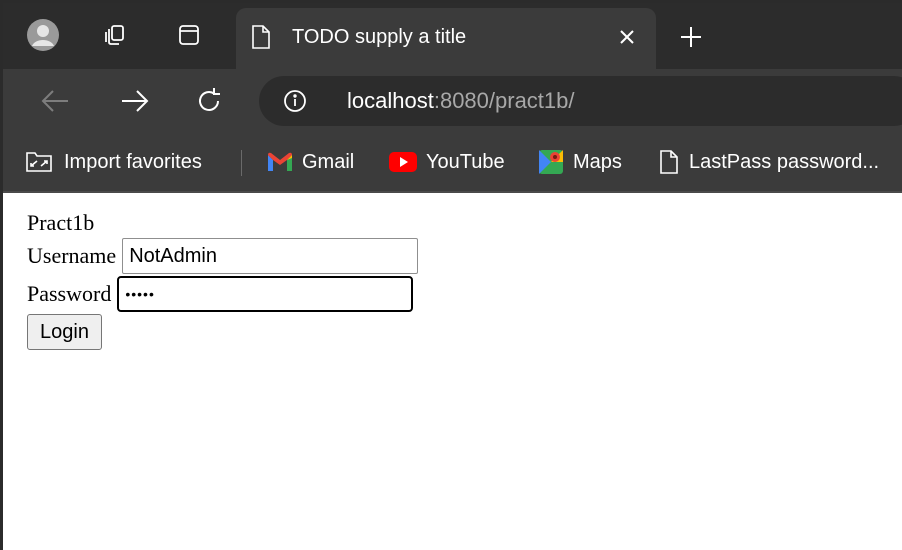  Describe the element at coordinates (189, 35) in the screenshot. I see `vertical-tabs-icon` at that location.